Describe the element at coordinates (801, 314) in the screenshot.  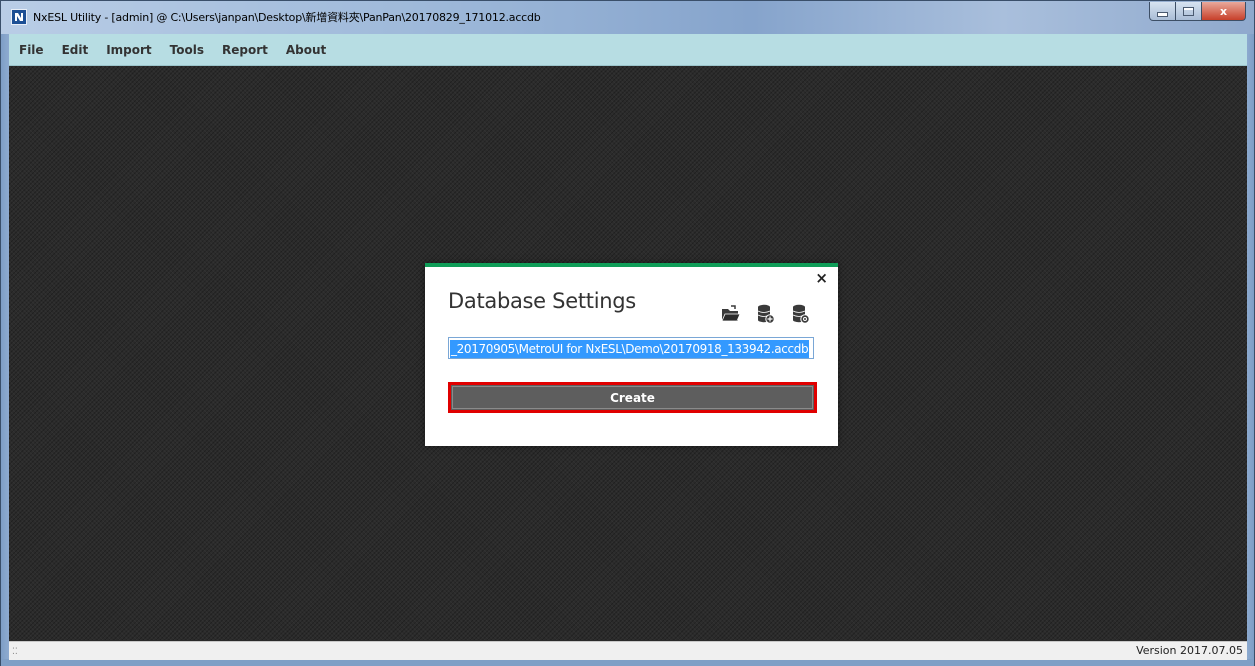
I see `database-settings-icon` at that location.